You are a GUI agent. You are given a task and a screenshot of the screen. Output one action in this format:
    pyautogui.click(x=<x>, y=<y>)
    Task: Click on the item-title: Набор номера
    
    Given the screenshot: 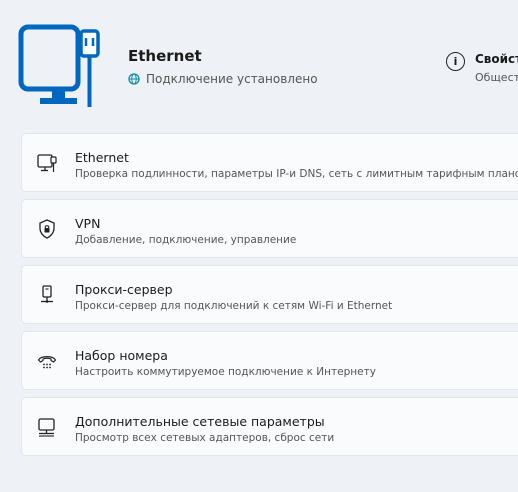 What is the action you would take?
    pyautogui.click(x=121, y=355)
    